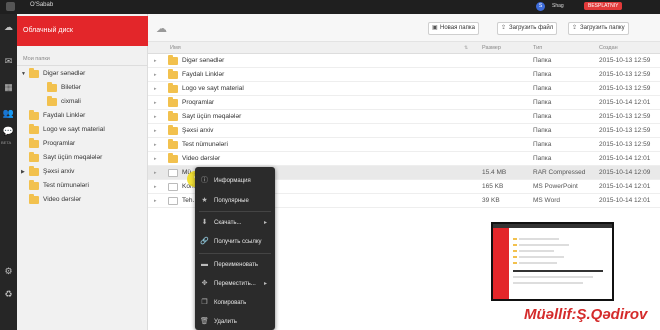 This screenshot has height=330, width=660. Describe the element at coordinates (404, 75) in the screenshot. I see `table-row: ▸ Faydalı Linklər Папка 2015-10-13 12:59` at that location.